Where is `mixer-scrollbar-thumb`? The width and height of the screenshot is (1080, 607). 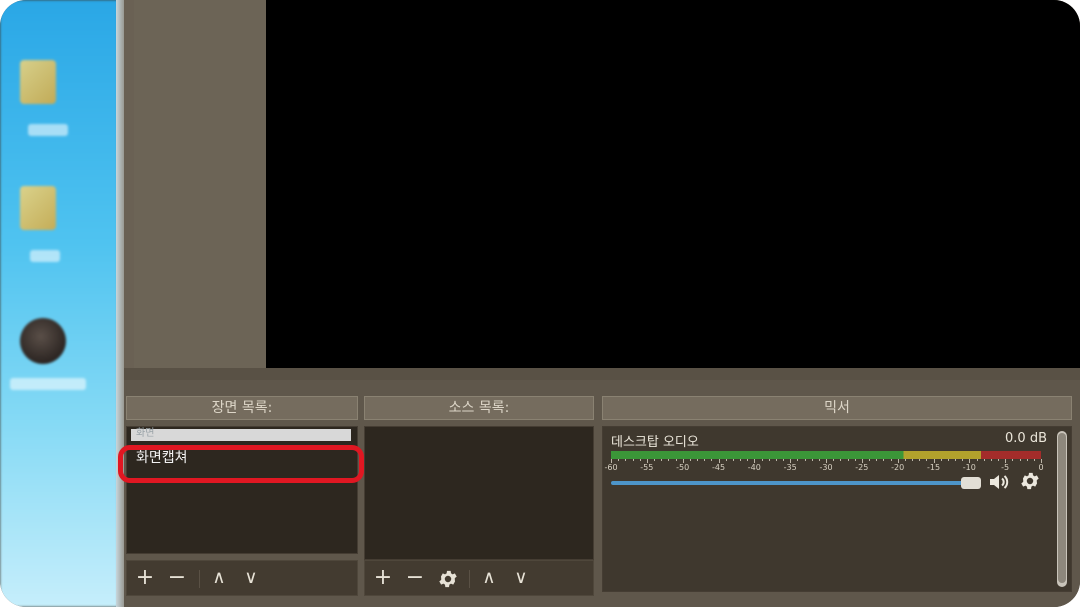 mixer-scrollbar-thumb is located at coordinates (1062, 508).